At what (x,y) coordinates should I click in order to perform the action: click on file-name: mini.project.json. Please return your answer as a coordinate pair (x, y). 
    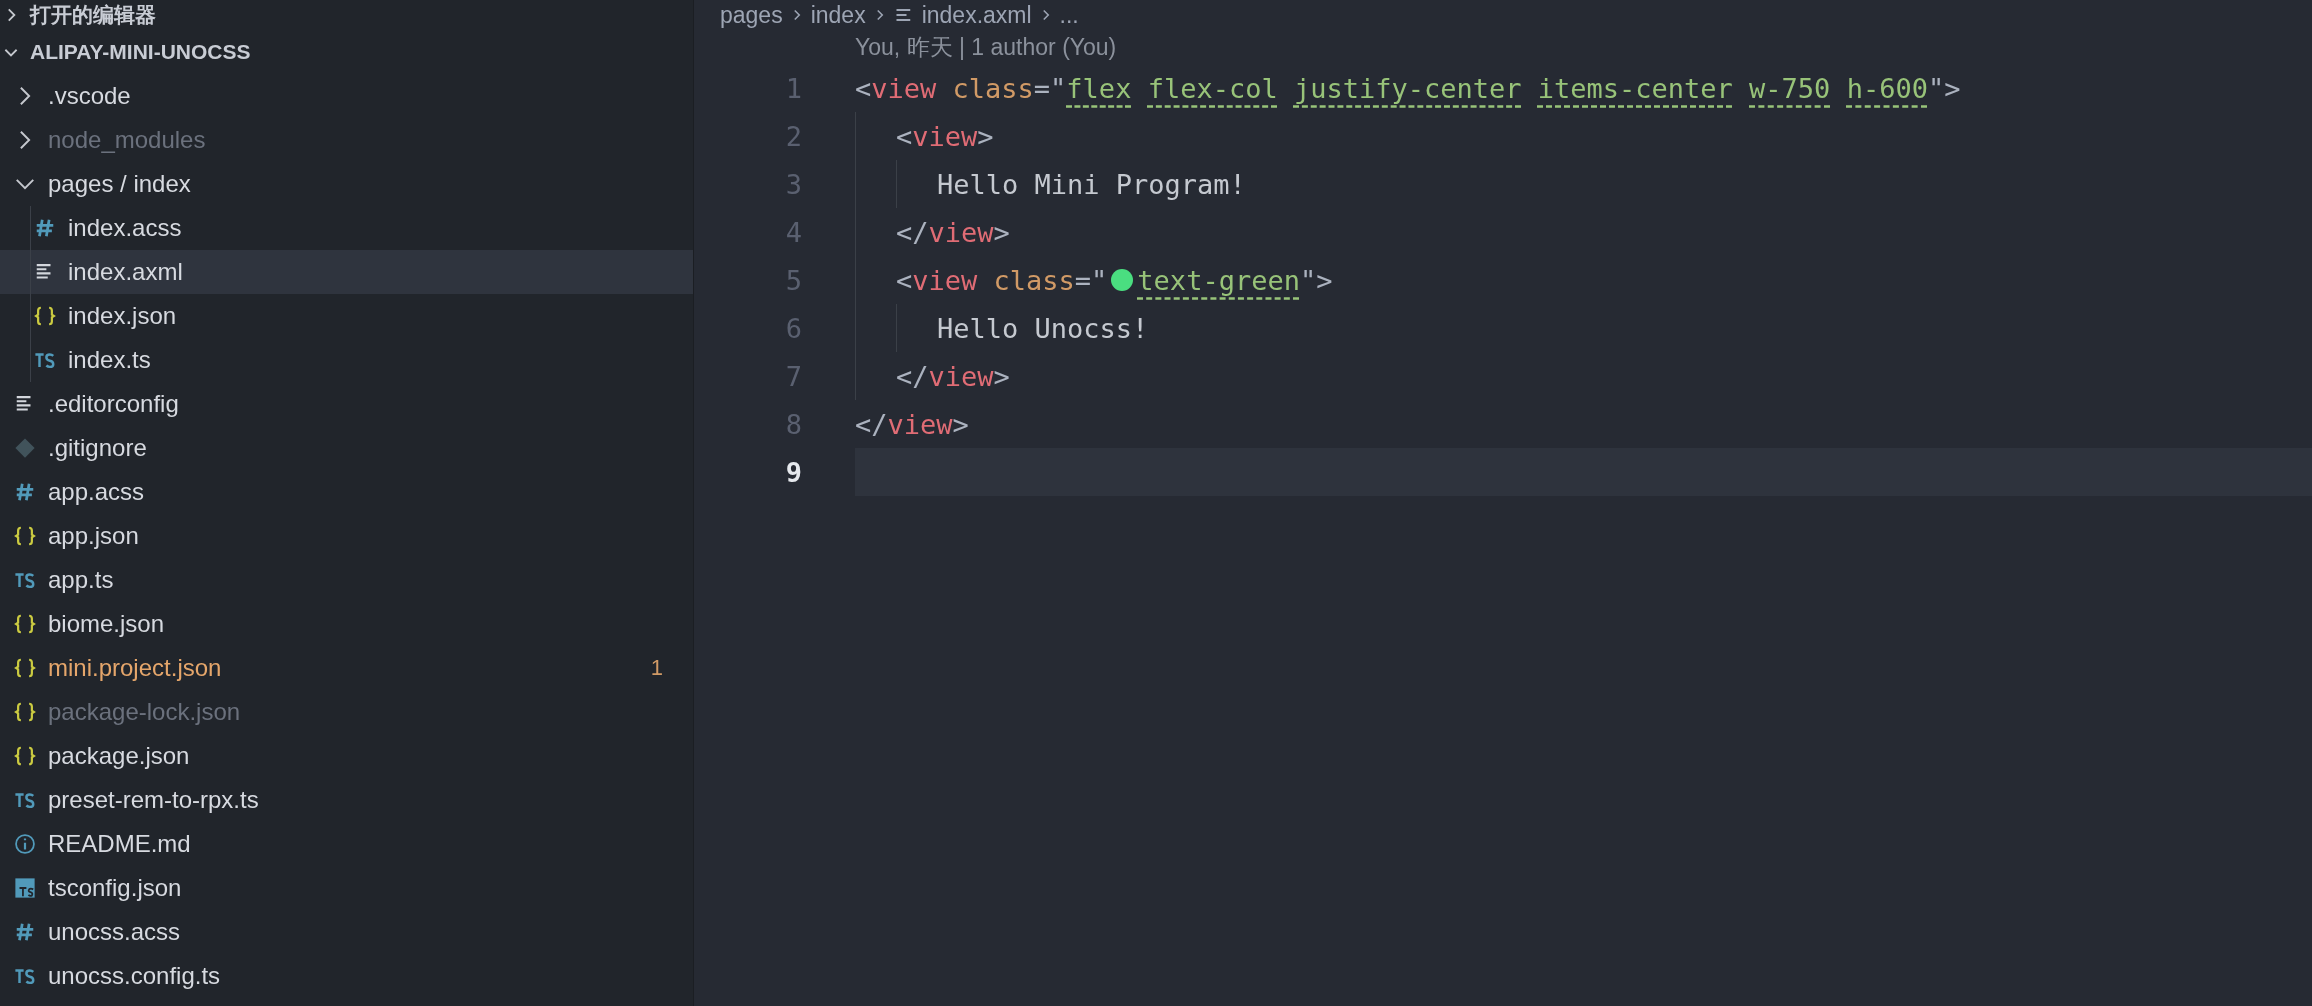
    Looking at the image, I should click on (135, 668).